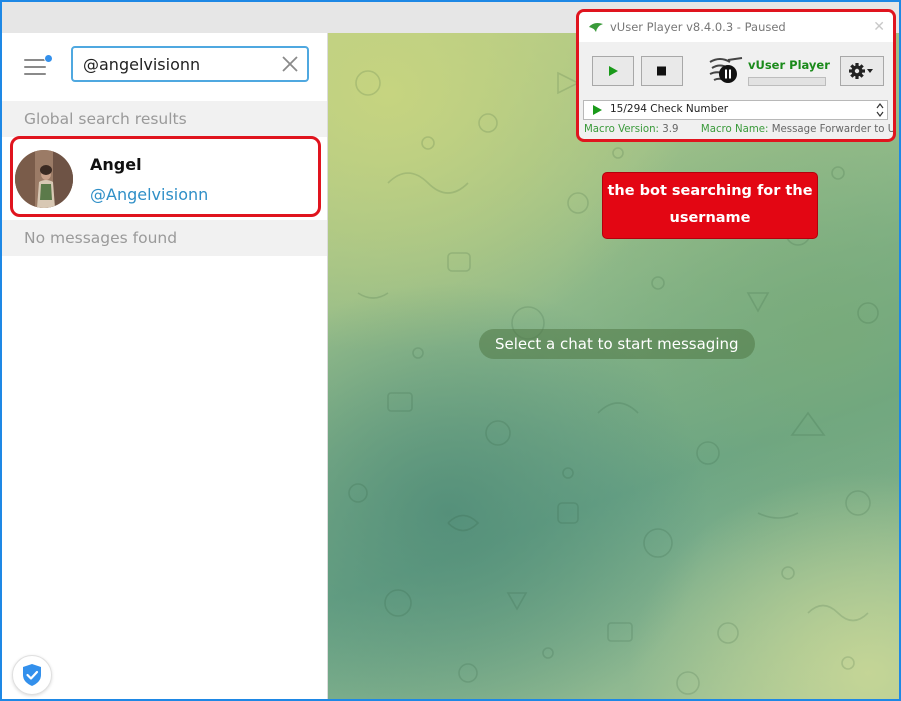  I want to click on stop-icon, so click(661, 71).